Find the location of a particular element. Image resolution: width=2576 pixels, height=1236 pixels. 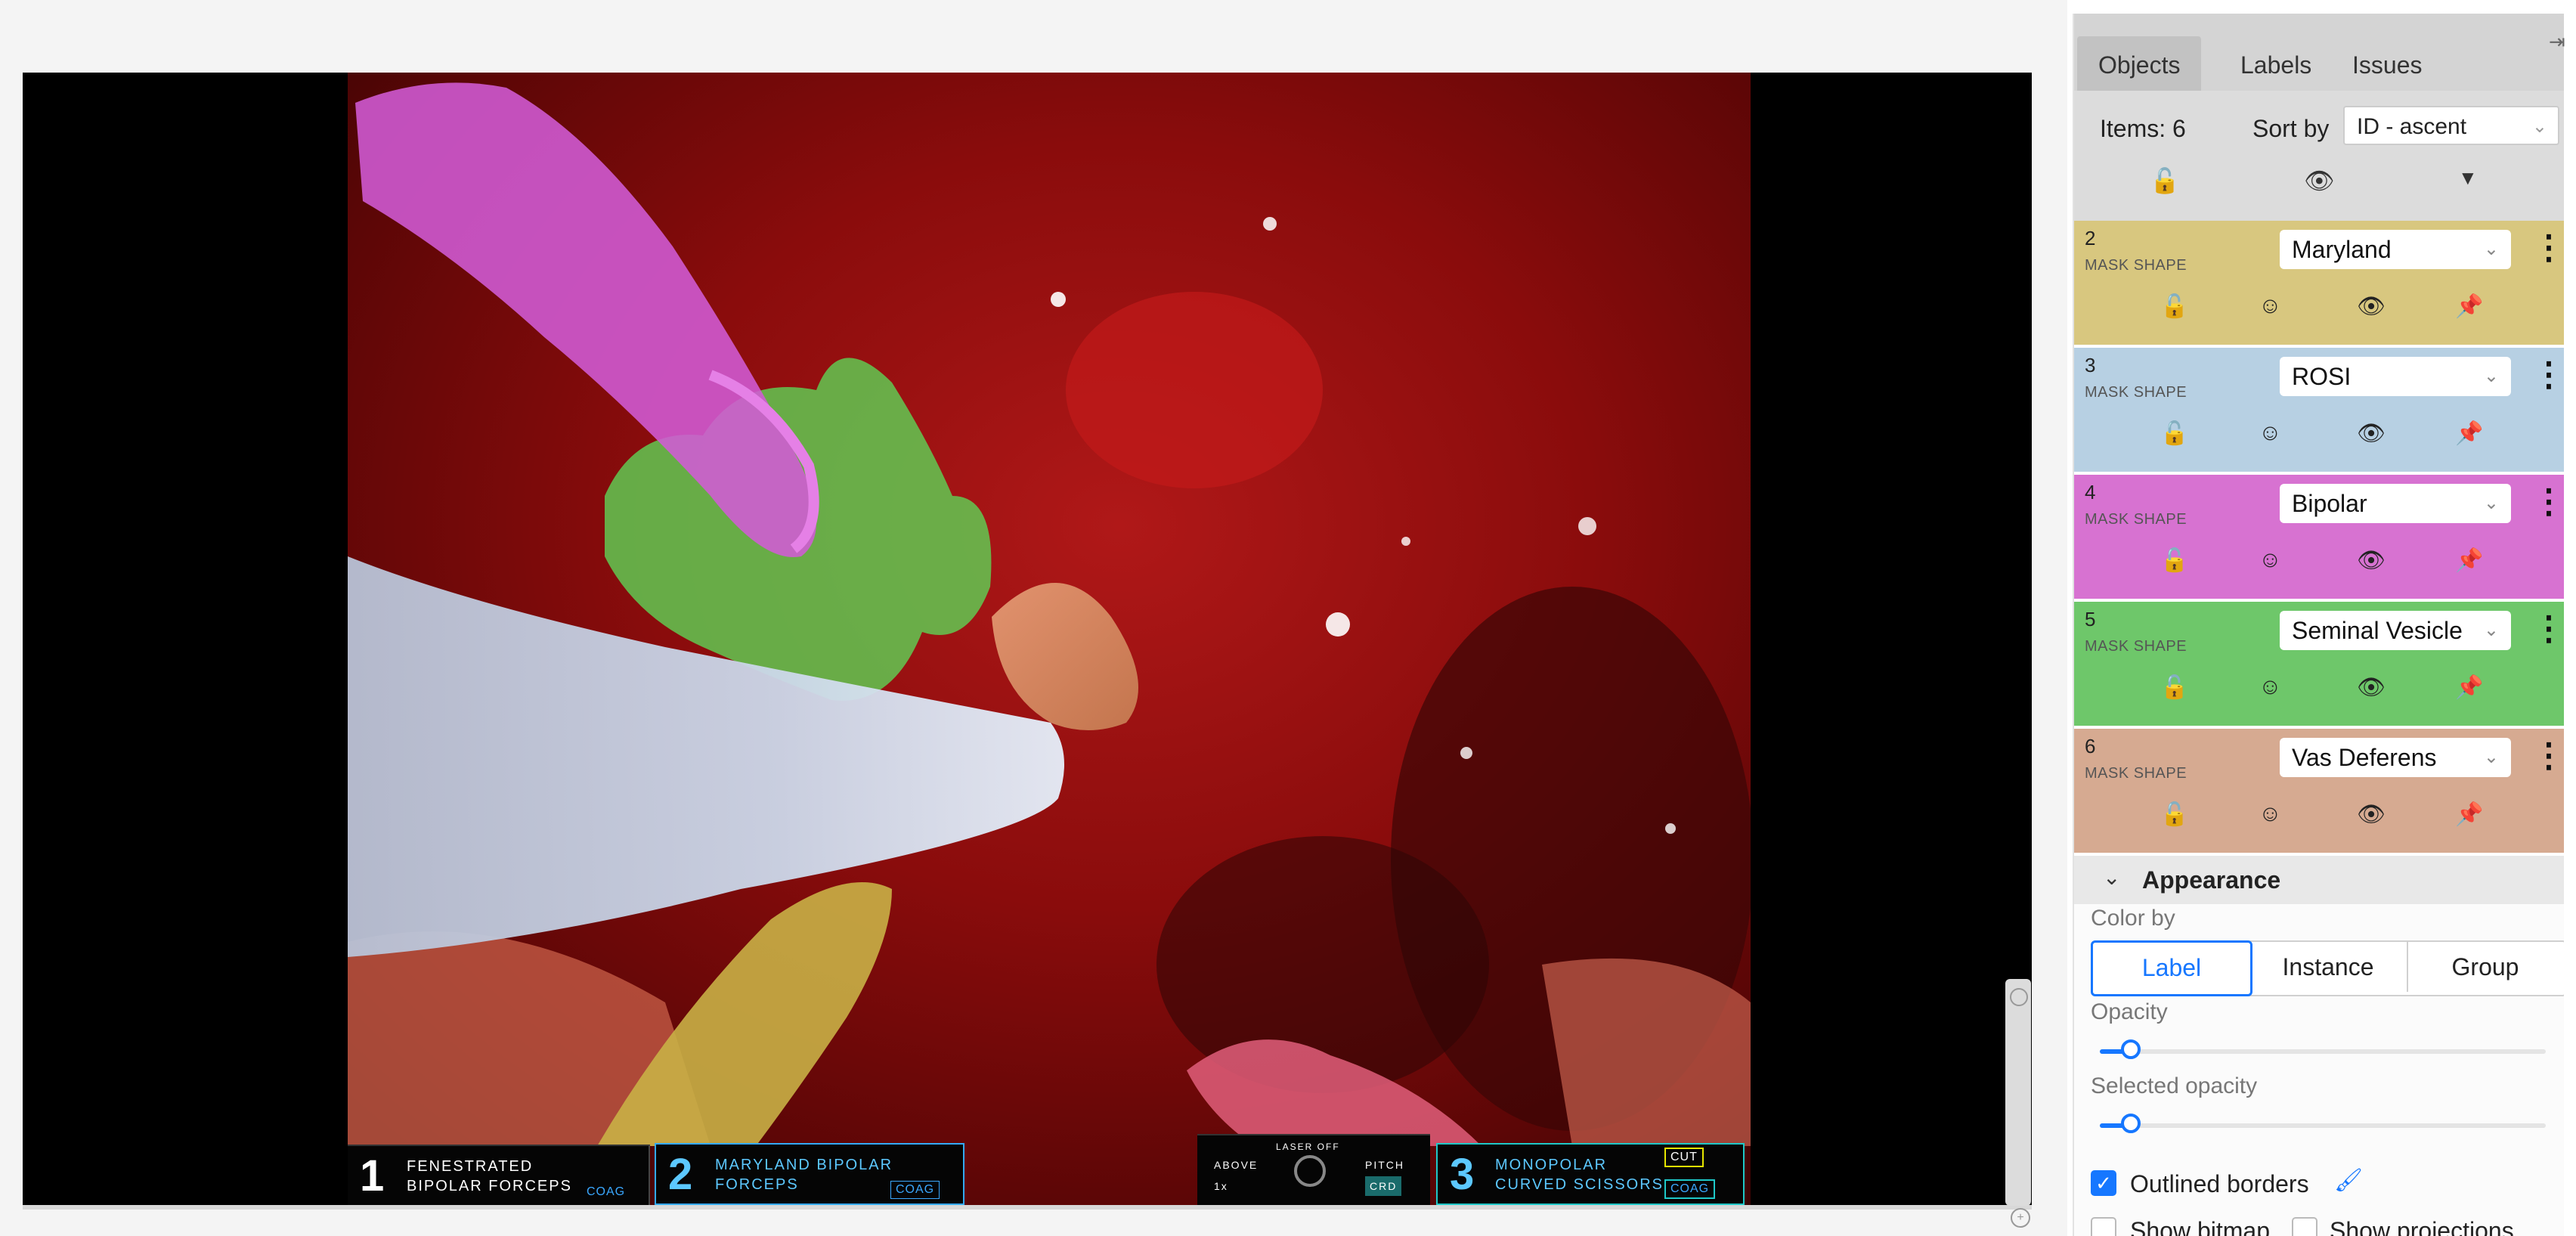

selected-opacity-slider is located at coordinates (2323, 1123).